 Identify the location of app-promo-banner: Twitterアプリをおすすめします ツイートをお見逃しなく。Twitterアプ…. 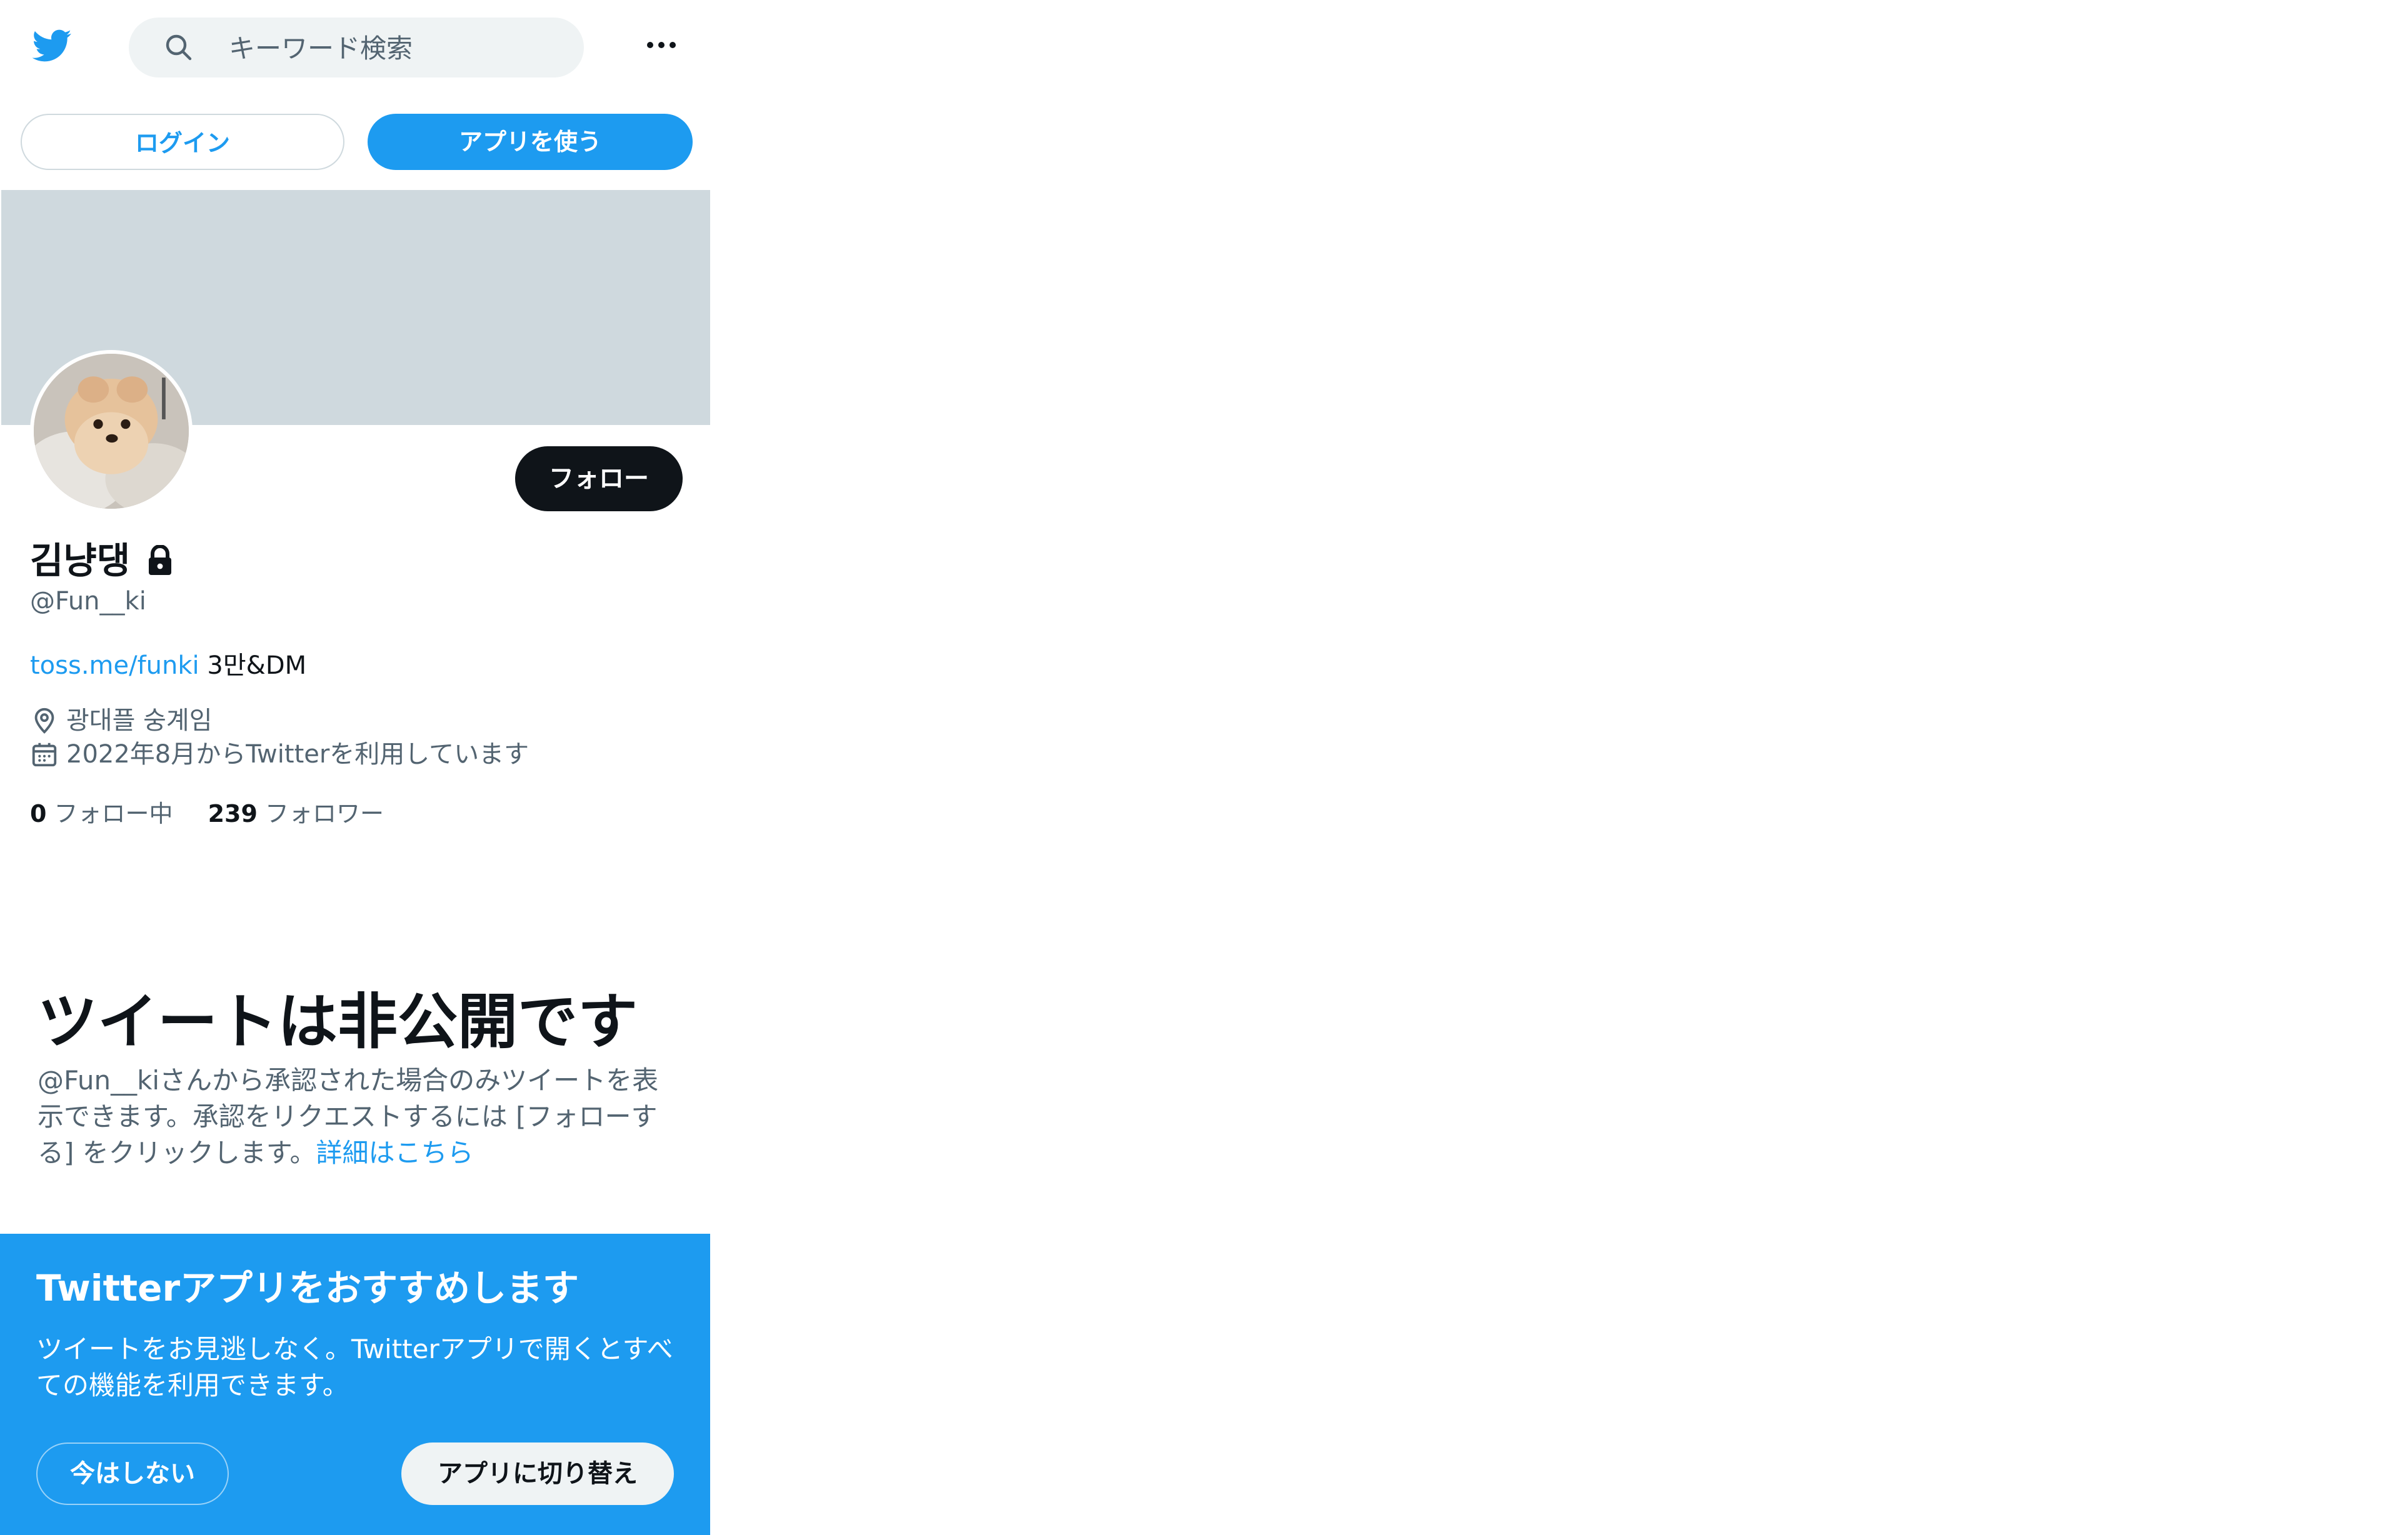
(355, 1385).